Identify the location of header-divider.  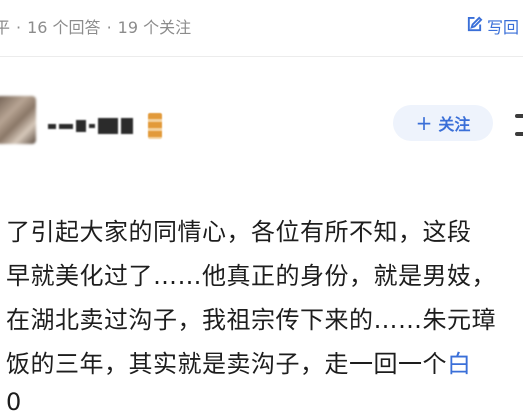
(261, 56).